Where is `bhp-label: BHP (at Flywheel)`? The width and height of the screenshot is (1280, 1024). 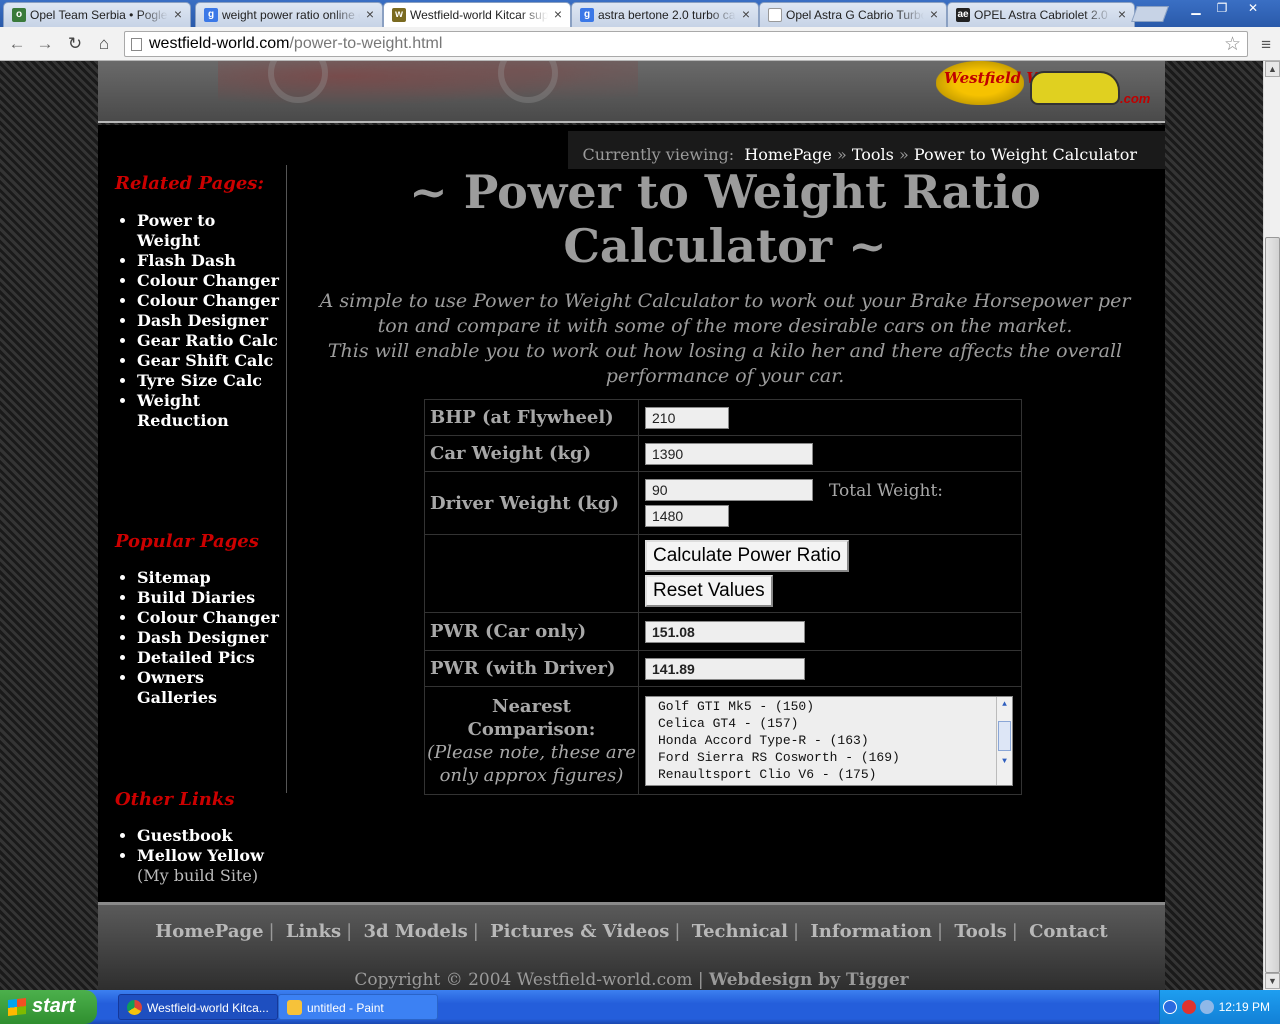 bhp-label: BHP (at Flywheel) is located at coordinates (531, 417).